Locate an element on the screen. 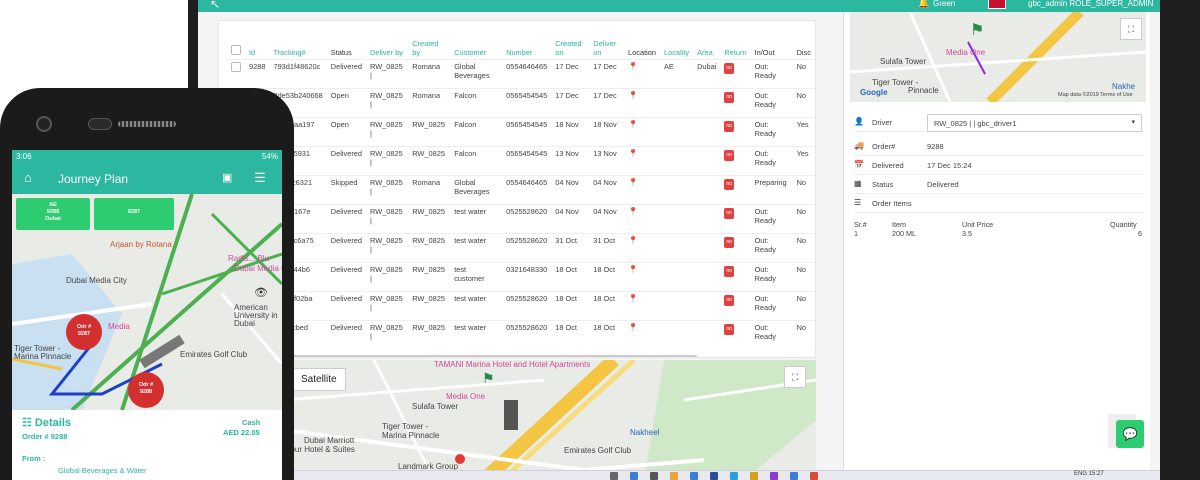 The height and width of the screenshot is (480, 1200). row-checkbox is located at coordinates (236, 66).